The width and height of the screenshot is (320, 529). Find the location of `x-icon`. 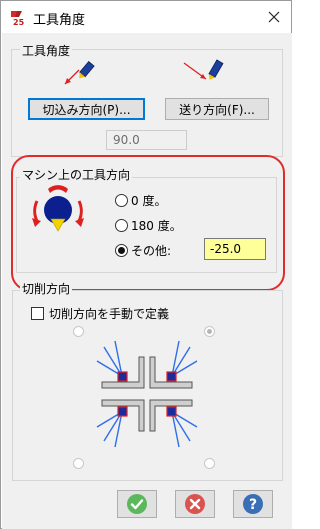

x-icon is located at coordinates (195, 504).